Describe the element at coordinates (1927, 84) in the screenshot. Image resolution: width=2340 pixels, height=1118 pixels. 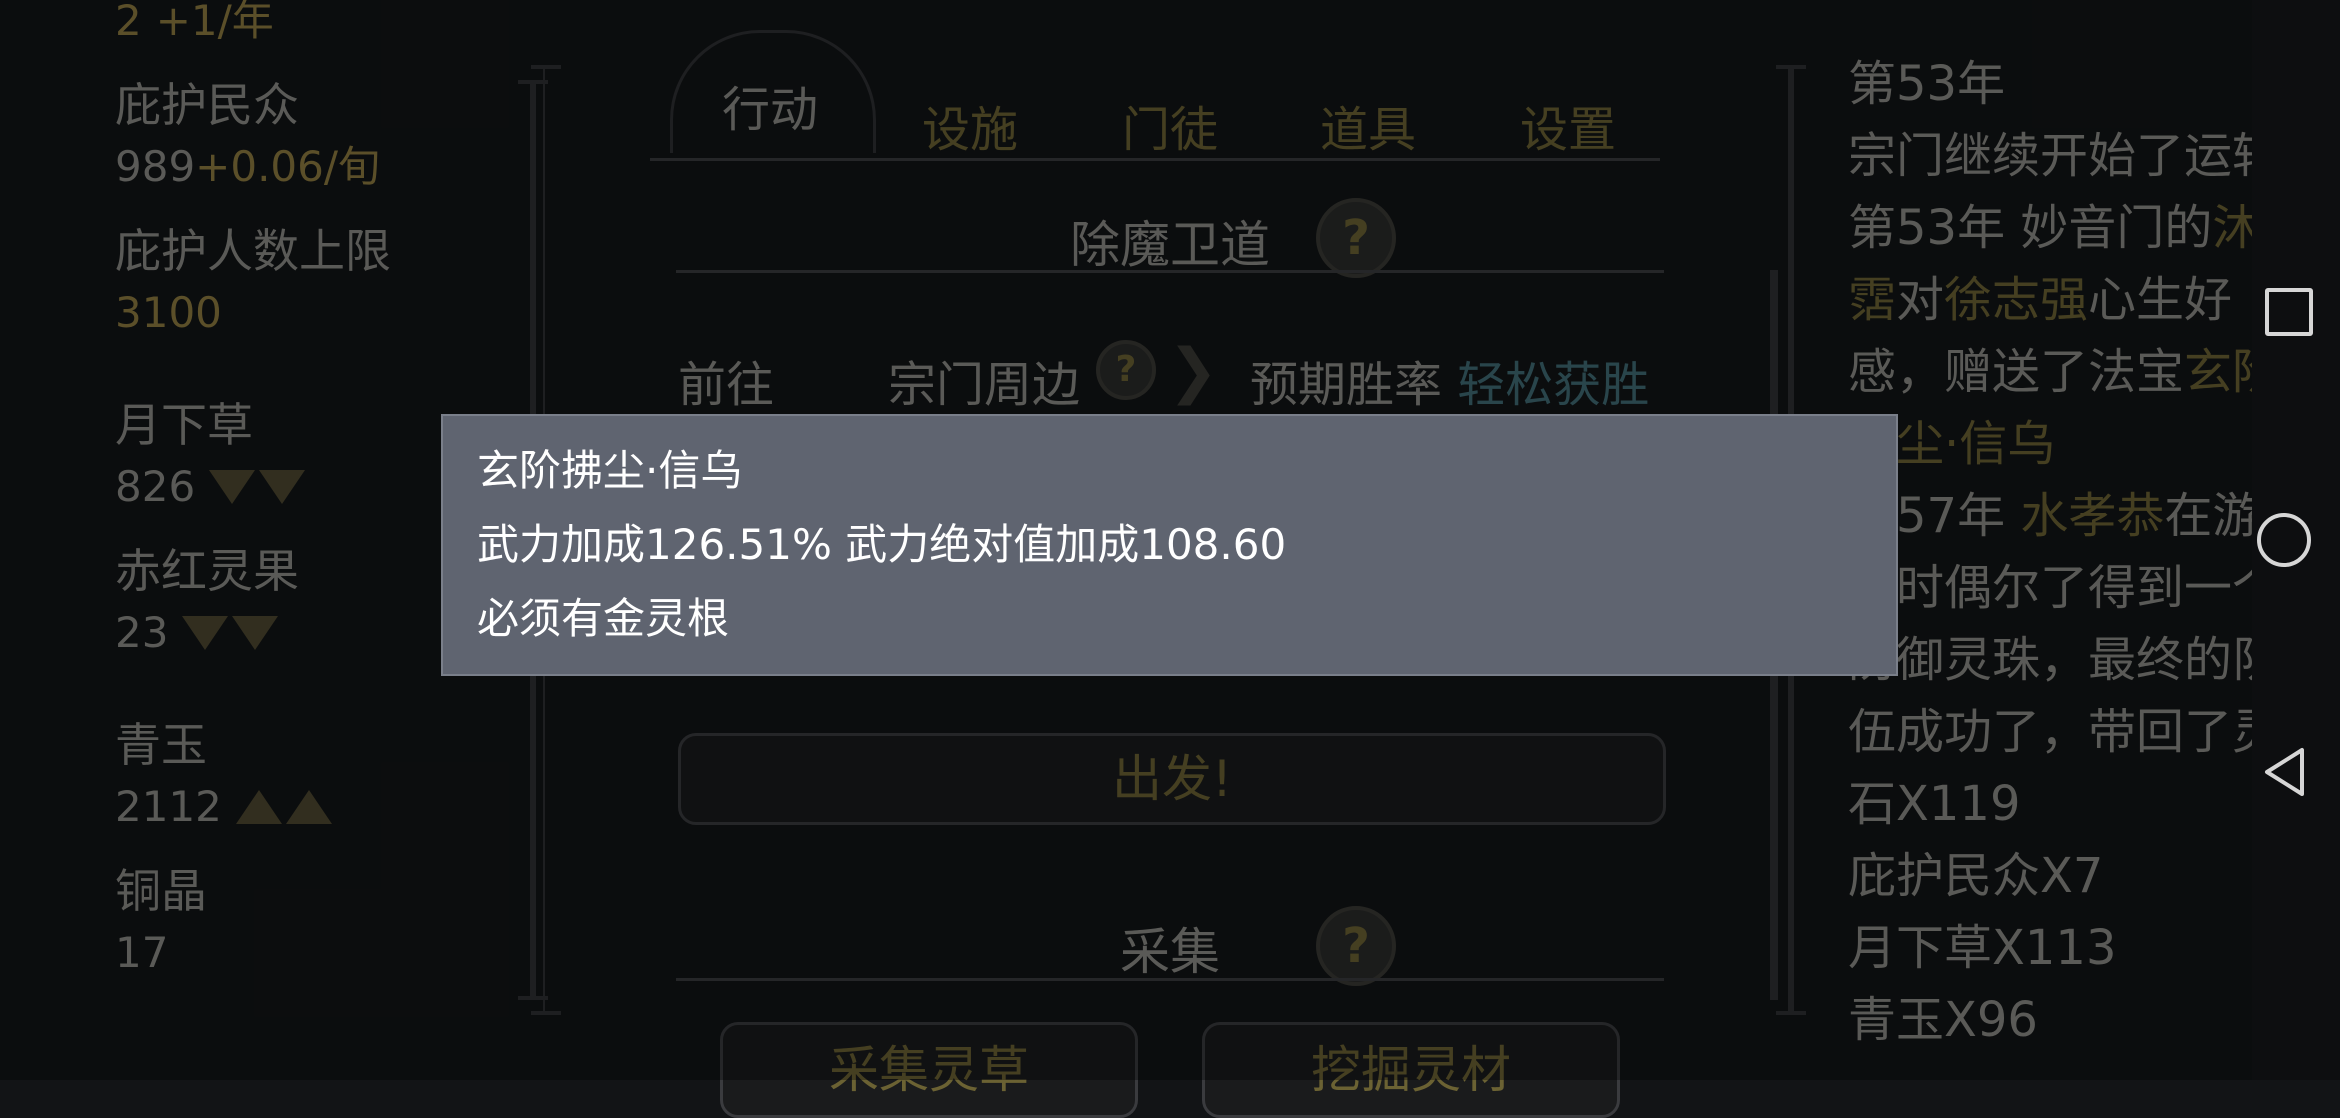
I see `log-entry: 第53年` at that location.